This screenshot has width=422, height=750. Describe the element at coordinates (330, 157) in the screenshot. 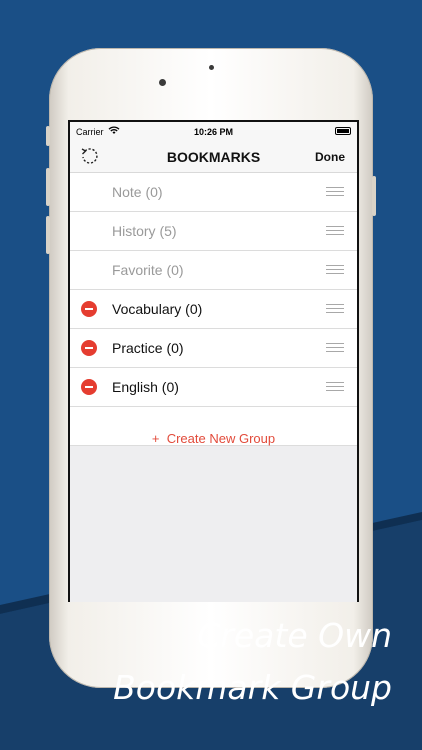

I see `done-button: Done` at that location.